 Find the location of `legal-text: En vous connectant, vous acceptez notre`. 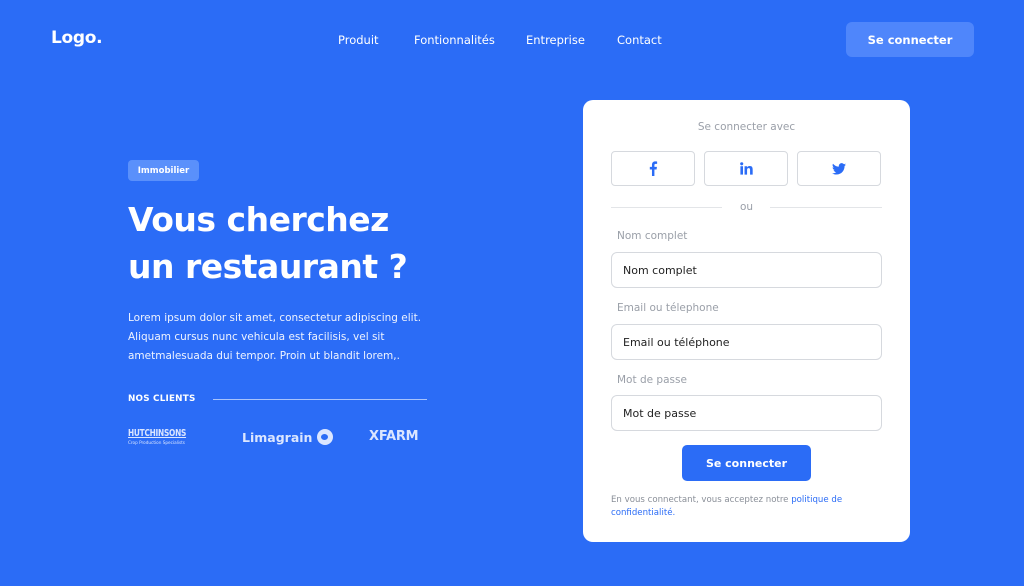

legal-text: En vous connectant, vous acceptez notre is located at coordinates (701, 500).